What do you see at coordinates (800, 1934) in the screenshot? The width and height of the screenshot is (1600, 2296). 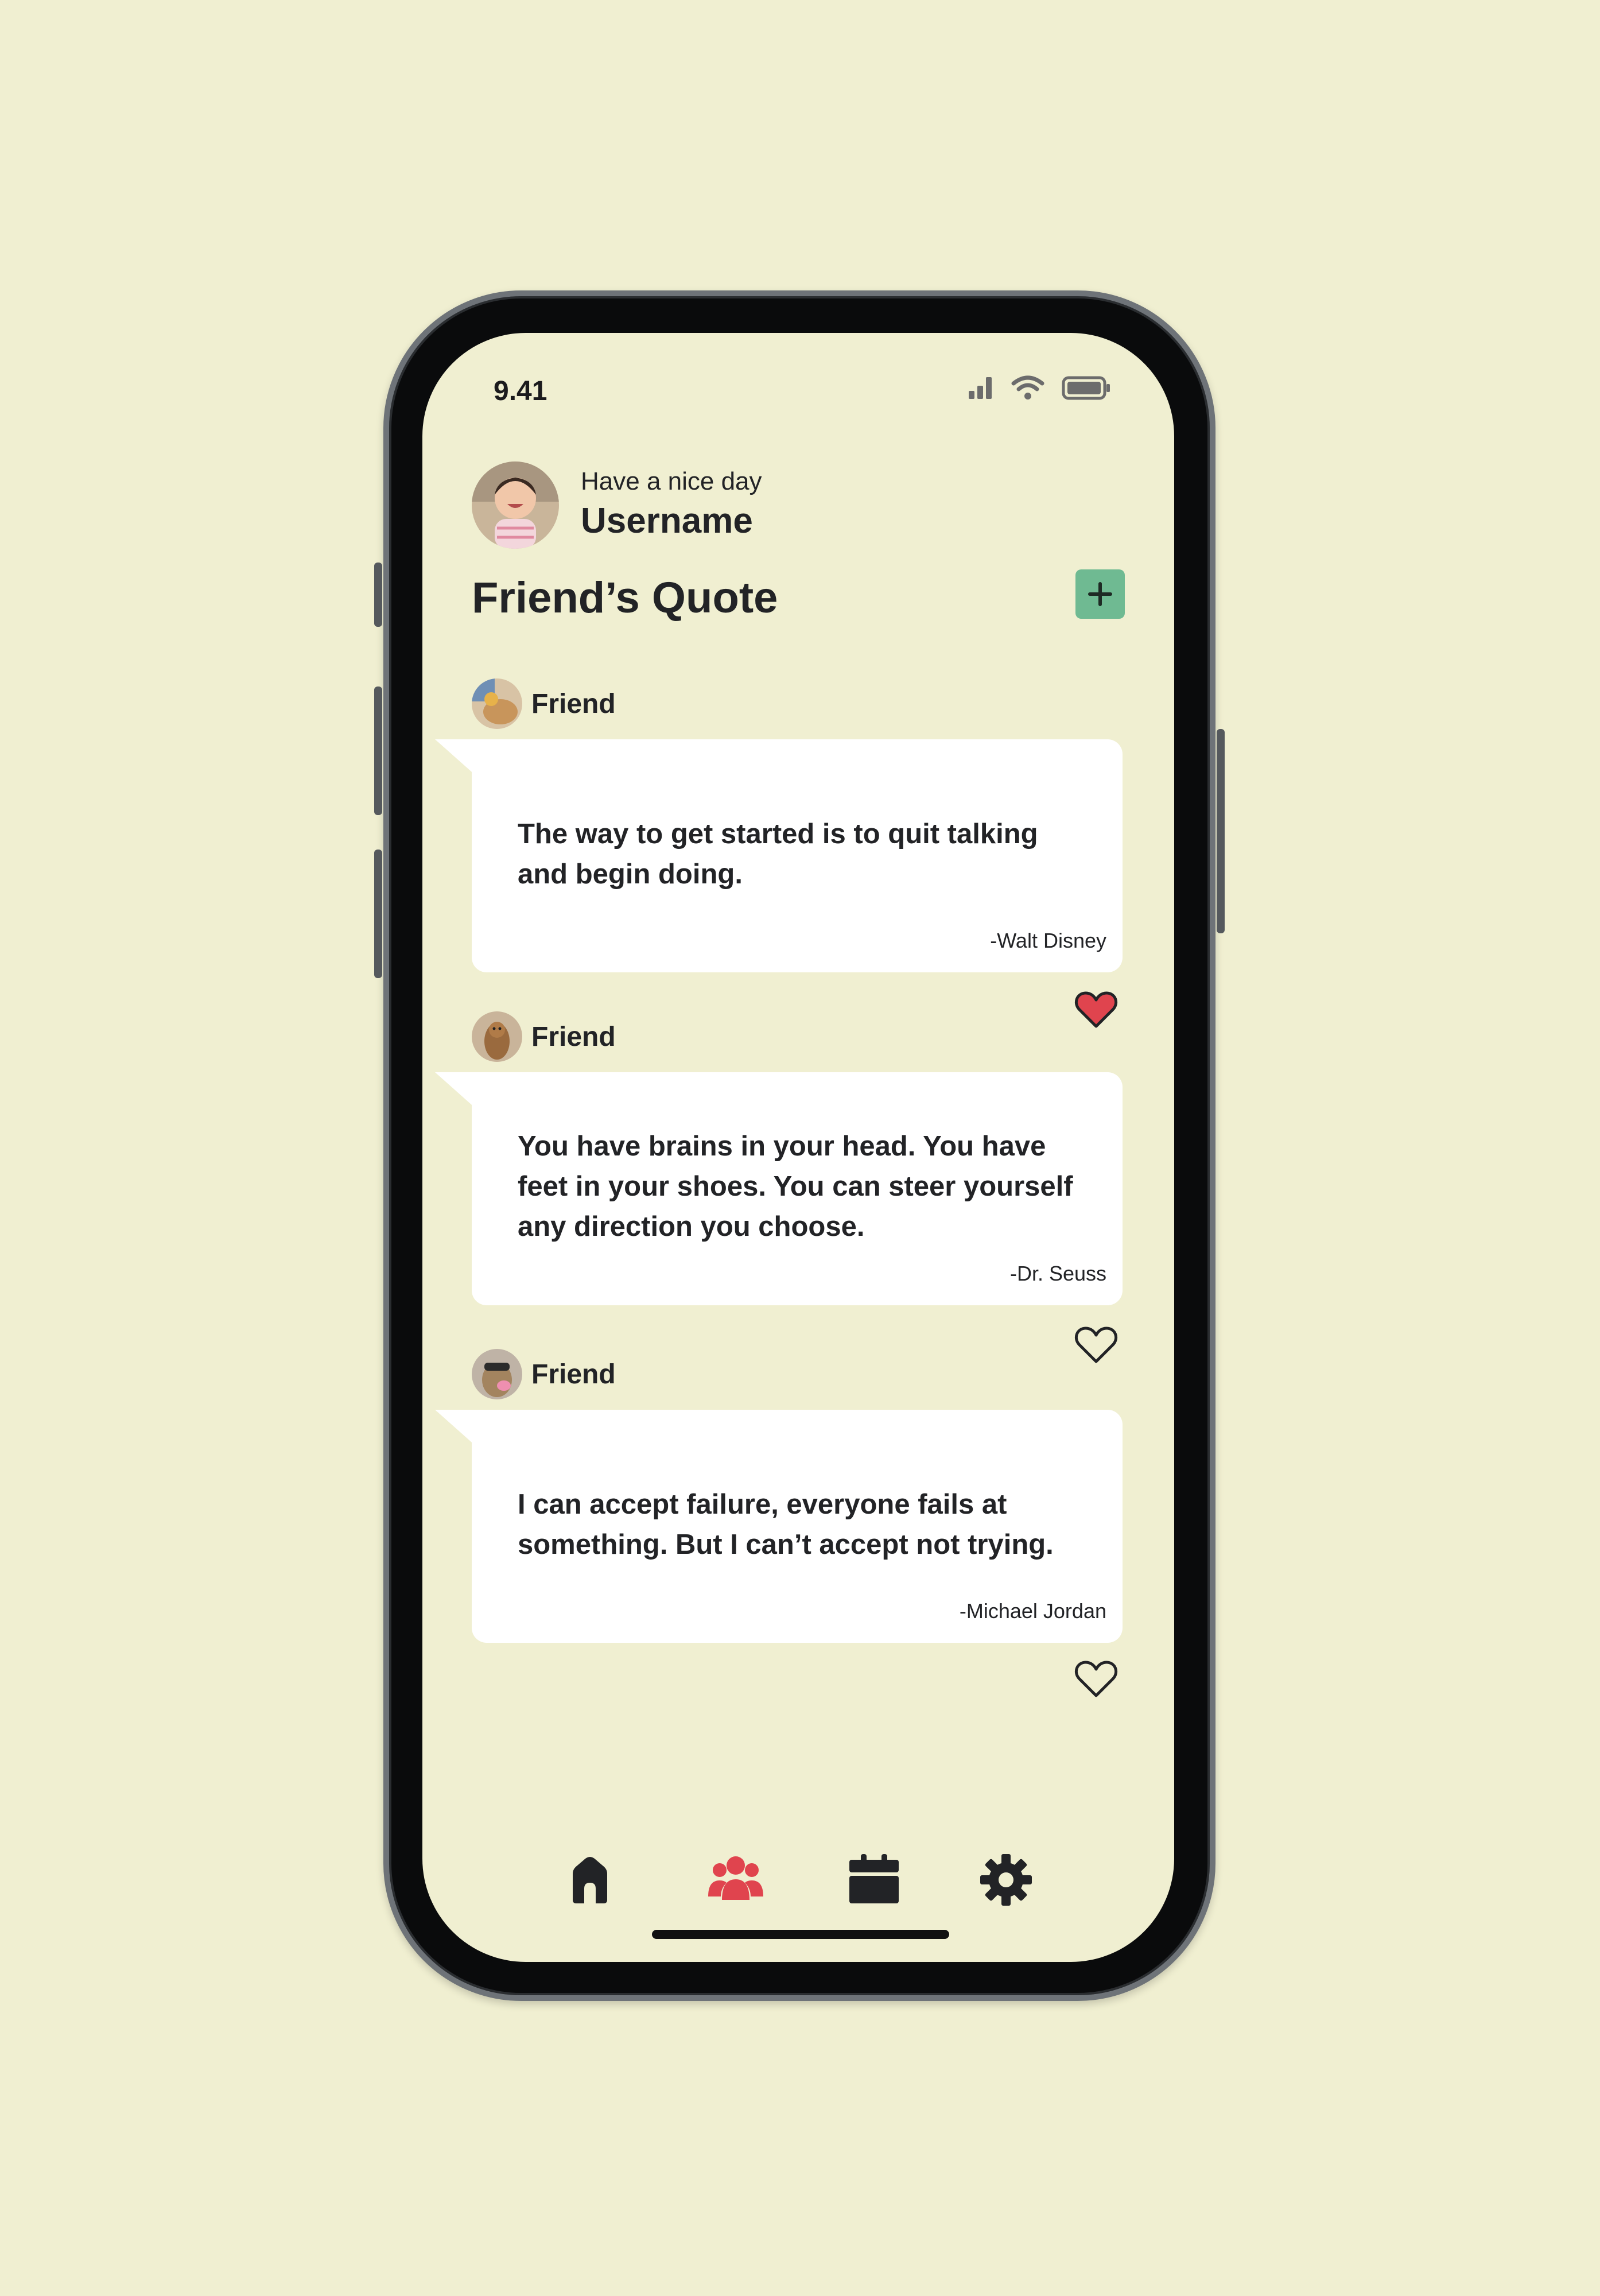 I see `home-indicator` at bounding box center [800, 1934].